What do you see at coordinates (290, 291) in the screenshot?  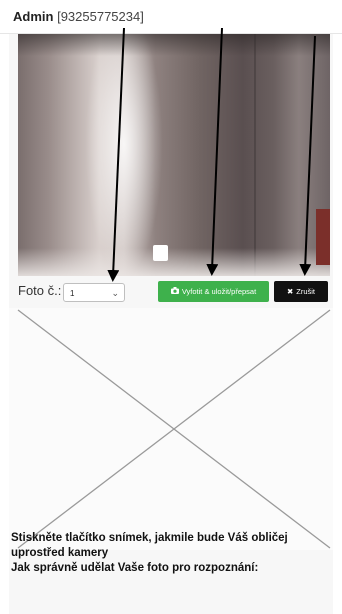 I see `close-icon: ✖` at bounding box center [290, 291].